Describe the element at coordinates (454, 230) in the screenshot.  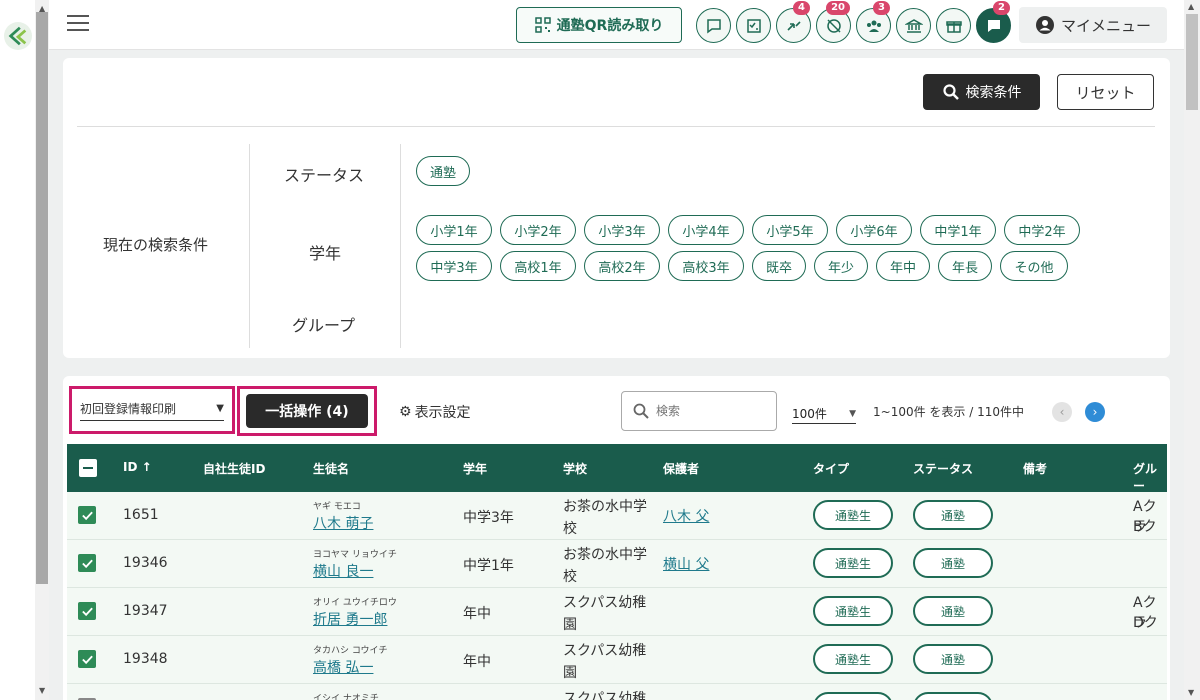
I see `grade-chip: 小学1年` at that location.